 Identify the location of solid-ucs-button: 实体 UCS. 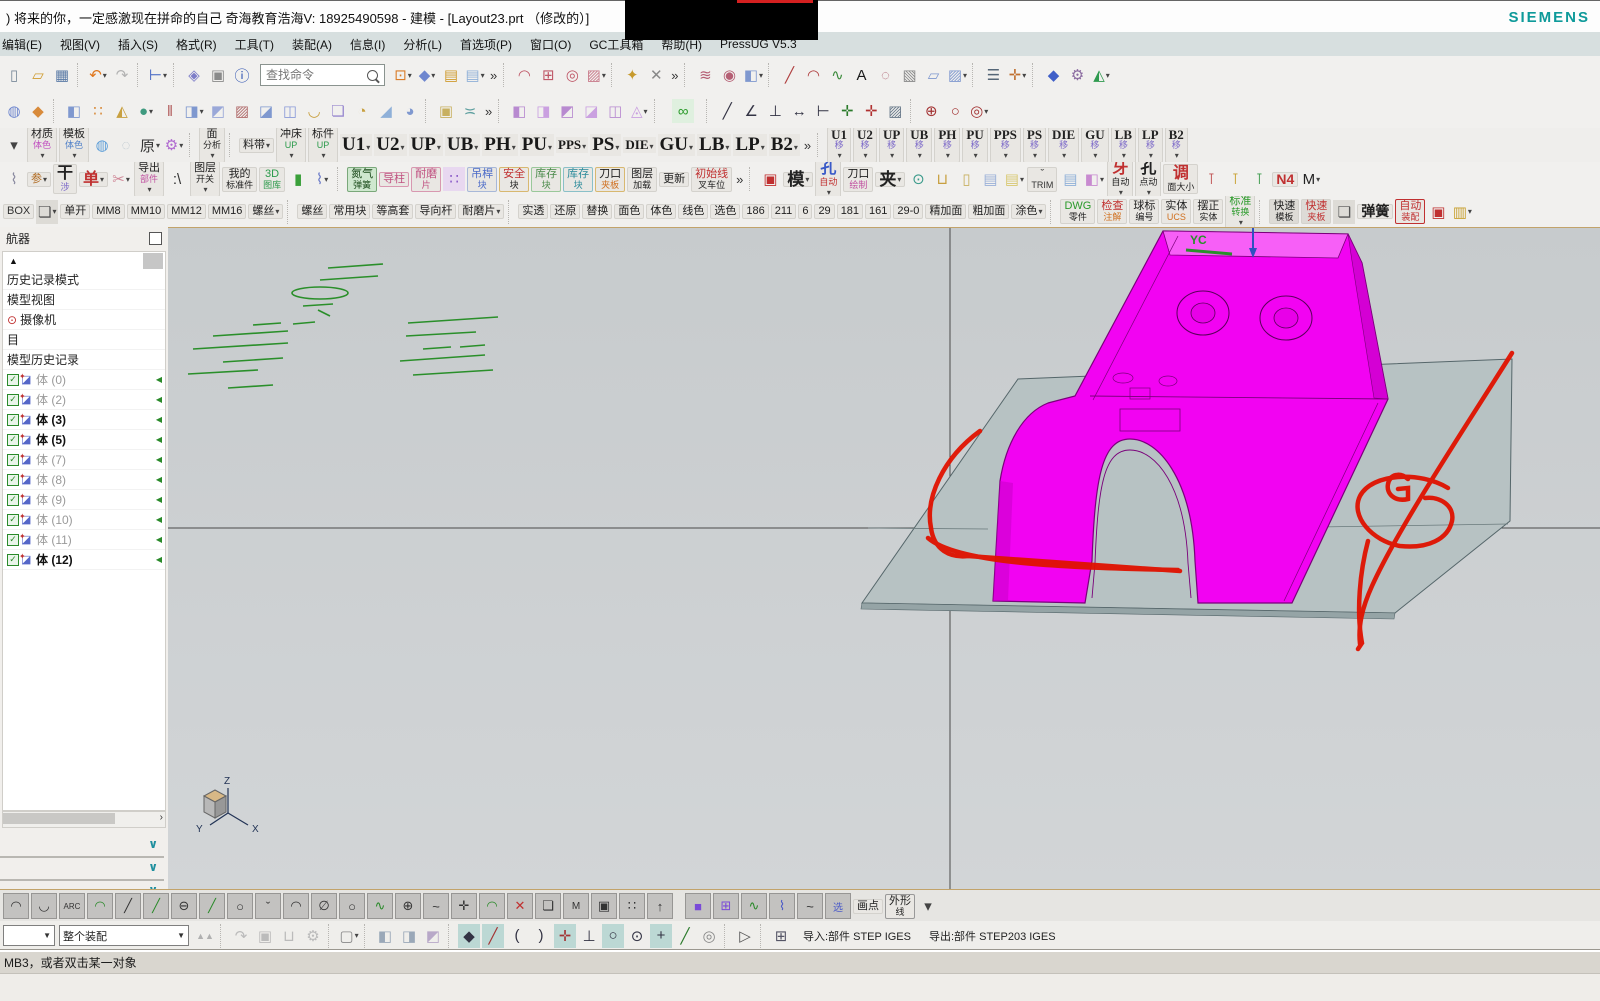
(1176, 211).